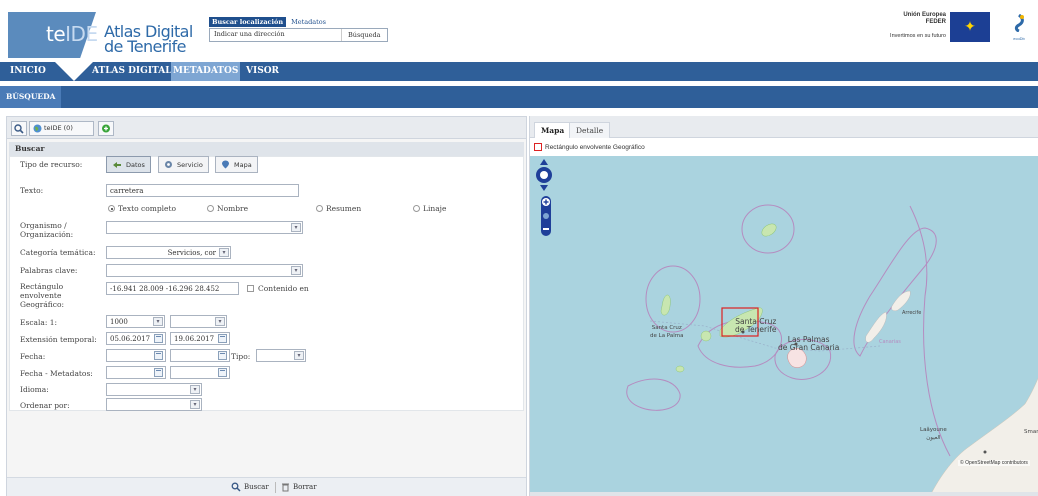  I want to click on teide-tab-button: teIDE (0), so click(61, 128).